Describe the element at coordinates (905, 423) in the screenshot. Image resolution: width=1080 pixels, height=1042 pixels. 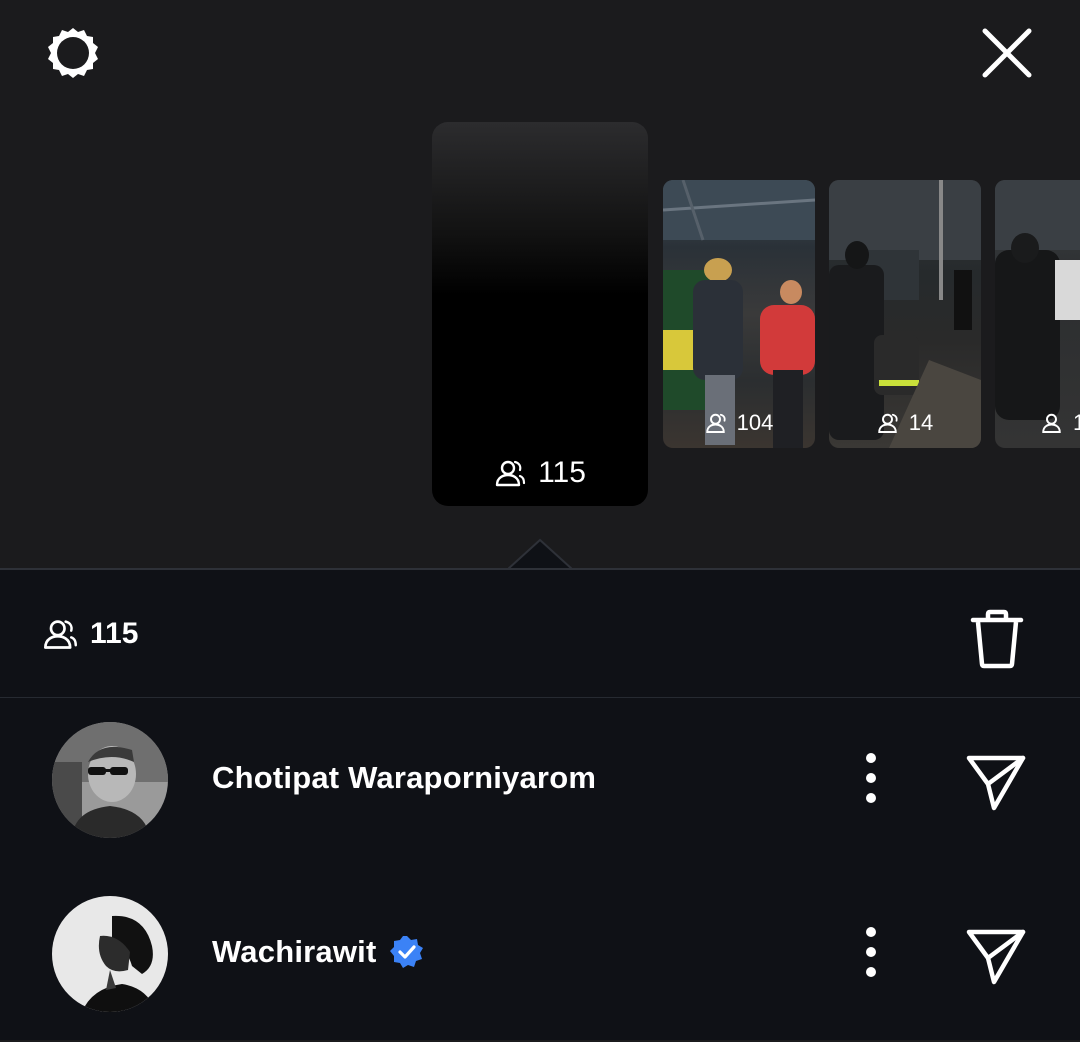
I see `story-views: 14` at that location.